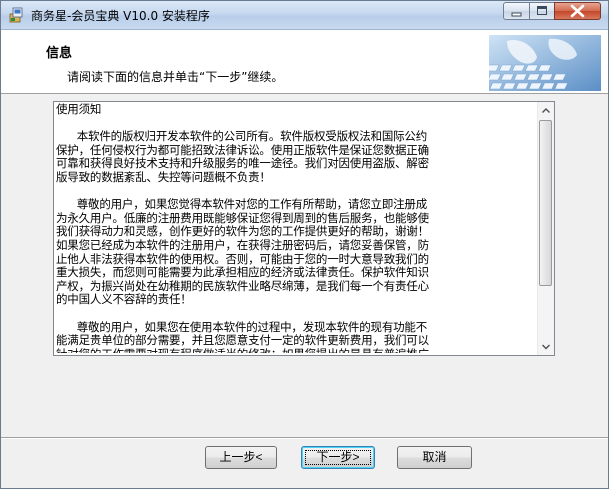 The width and height of the screenshot is (609, 489). I want to click on scrollbar-thumb, so click(545, 203).